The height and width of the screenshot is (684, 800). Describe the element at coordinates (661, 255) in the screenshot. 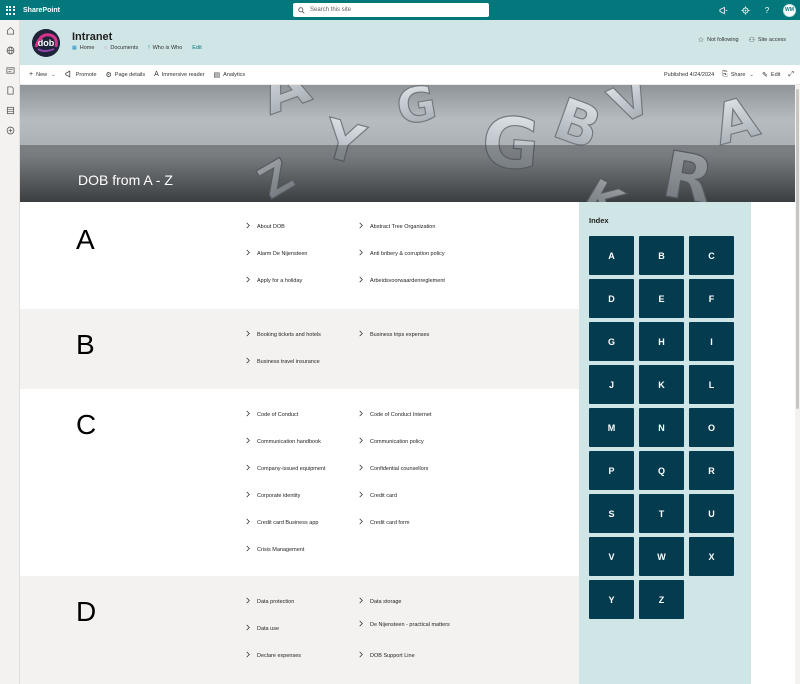

I see `index-tile: B` at that location.